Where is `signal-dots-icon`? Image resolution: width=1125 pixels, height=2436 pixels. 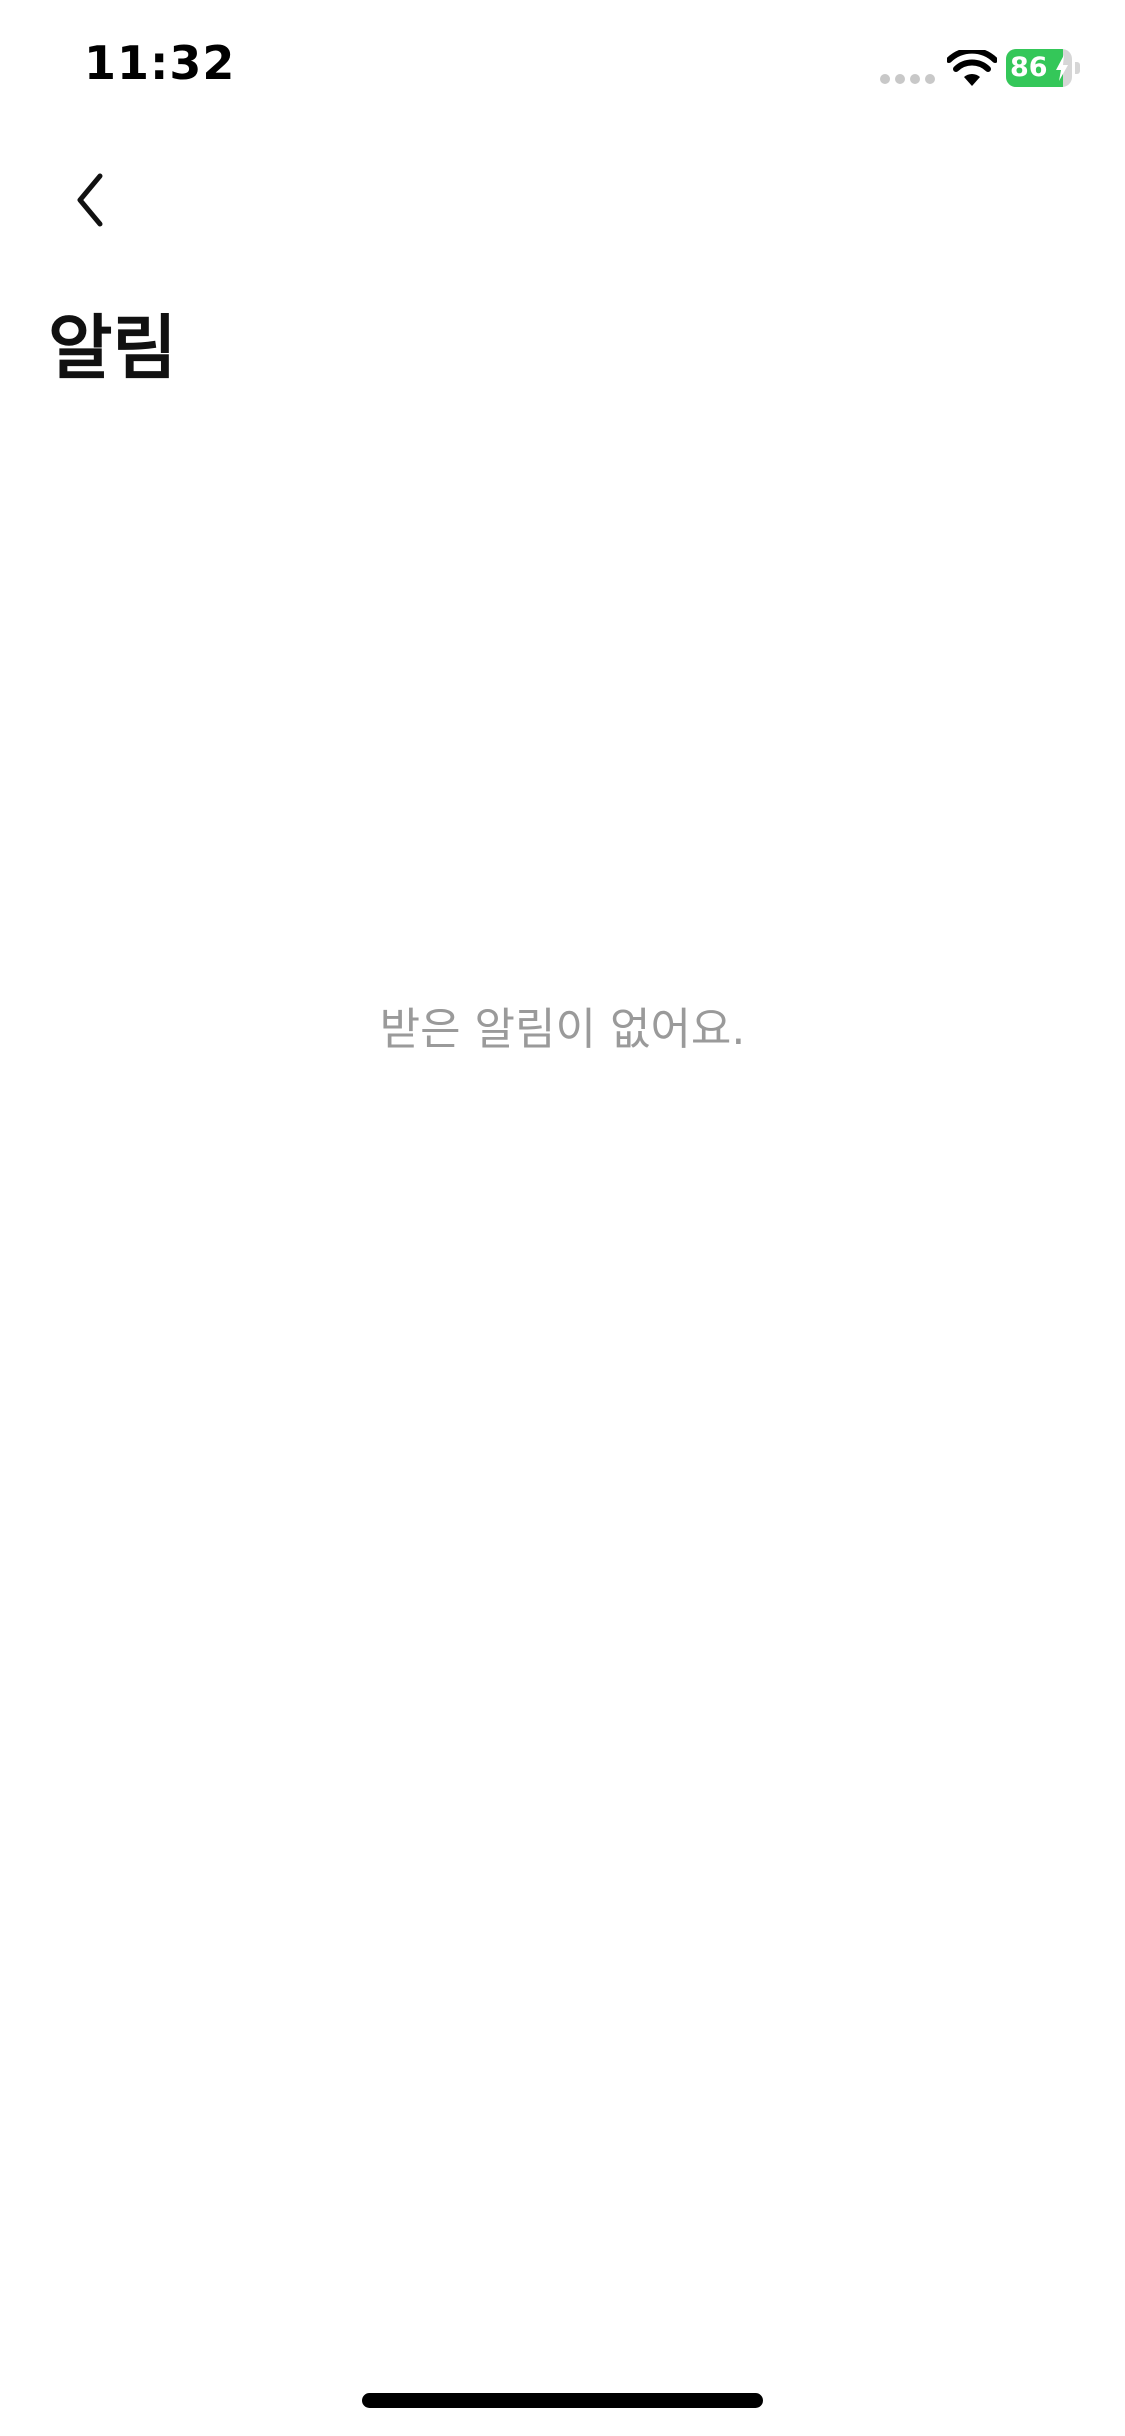
signal-dots-icon is located at coordinates (907, 80).